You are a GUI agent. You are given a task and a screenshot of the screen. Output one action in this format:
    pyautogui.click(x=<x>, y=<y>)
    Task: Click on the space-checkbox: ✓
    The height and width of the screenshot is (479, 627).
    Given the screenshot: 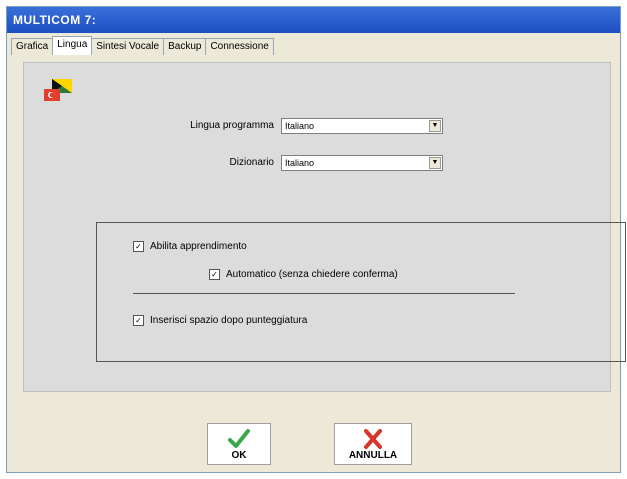 What is the action you would take?
    pyautogui.click(x=138, y=320)
    